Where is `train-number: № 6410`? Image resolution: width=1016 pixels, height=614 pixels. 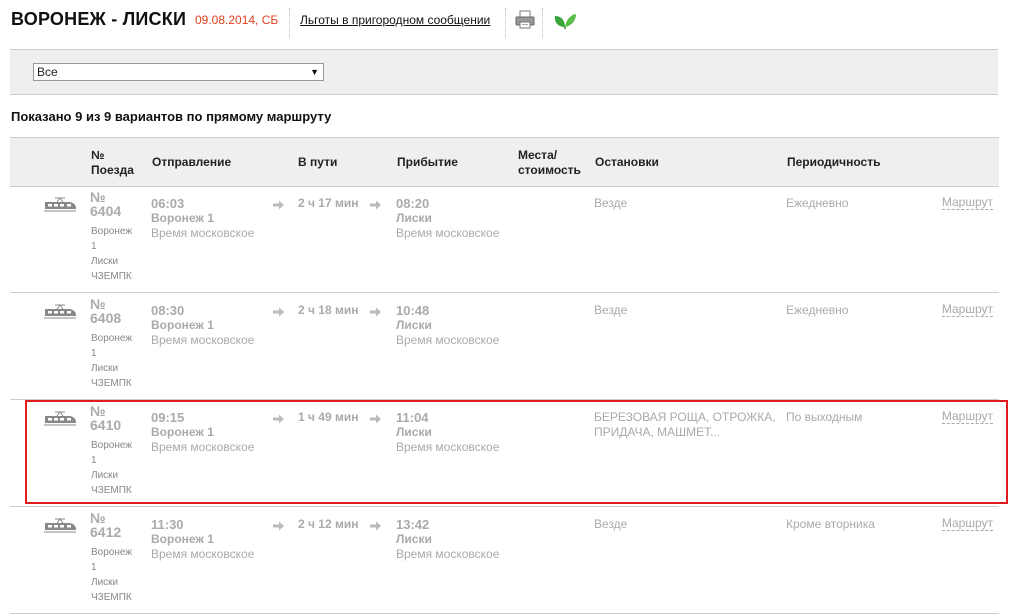
train-number: № 6410 is located at coordinates (105, 418).